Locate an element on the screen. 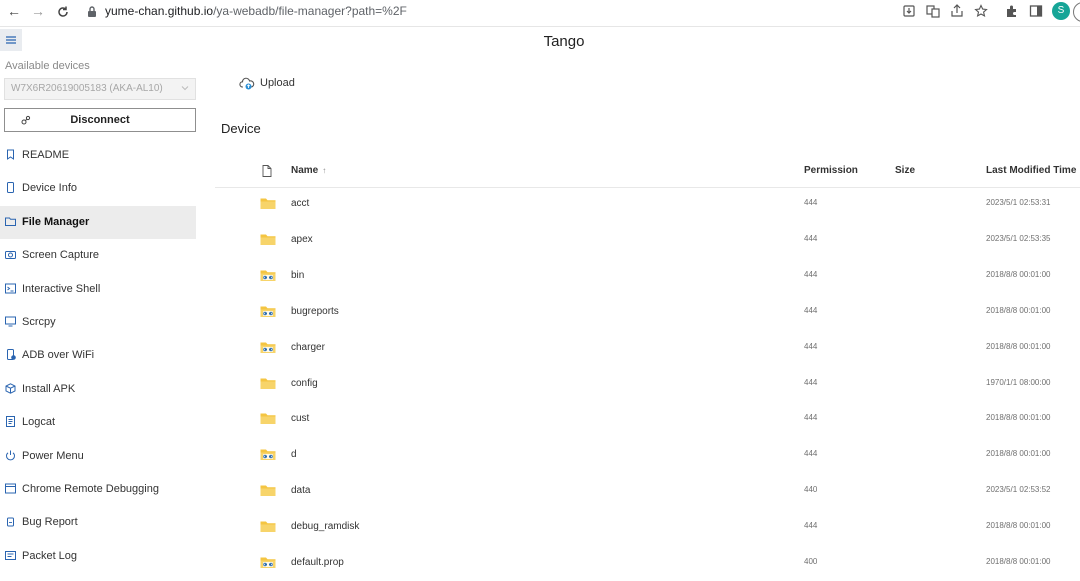 The height and width of the screenshot is (581, 1080). column-size: Size is located at coordinates (905, 170).